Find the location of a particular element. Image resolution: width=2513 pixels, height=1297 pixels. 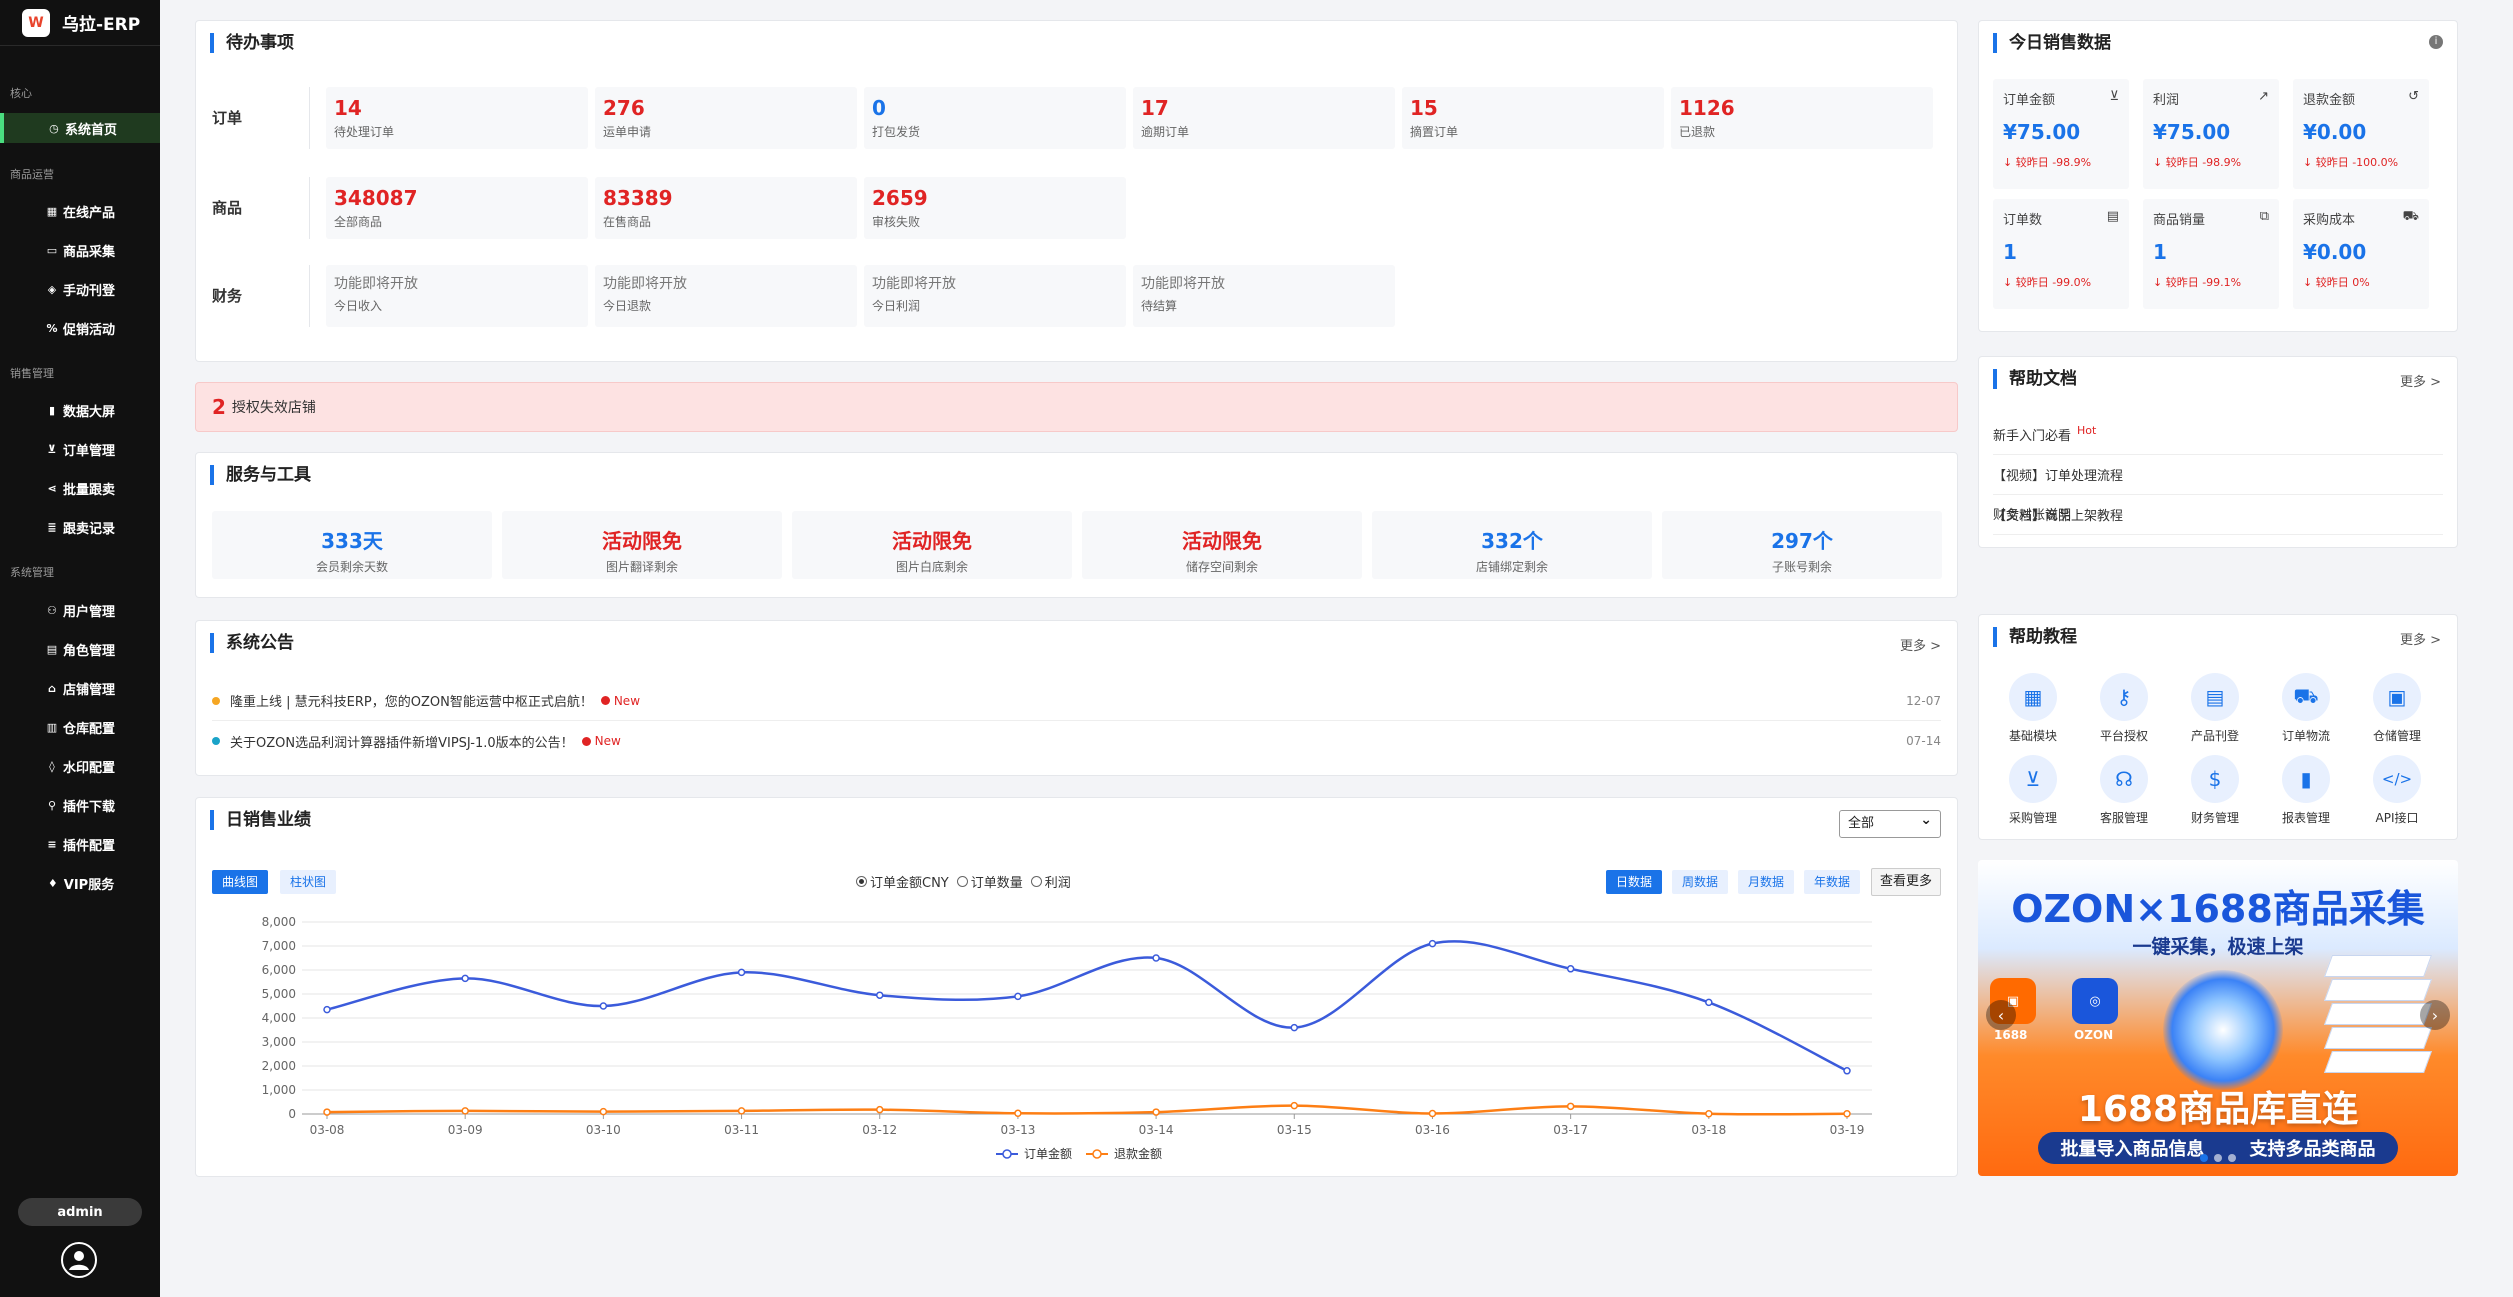

help-docs-more-link: 更多 > is located at coordinates (2420, 380).